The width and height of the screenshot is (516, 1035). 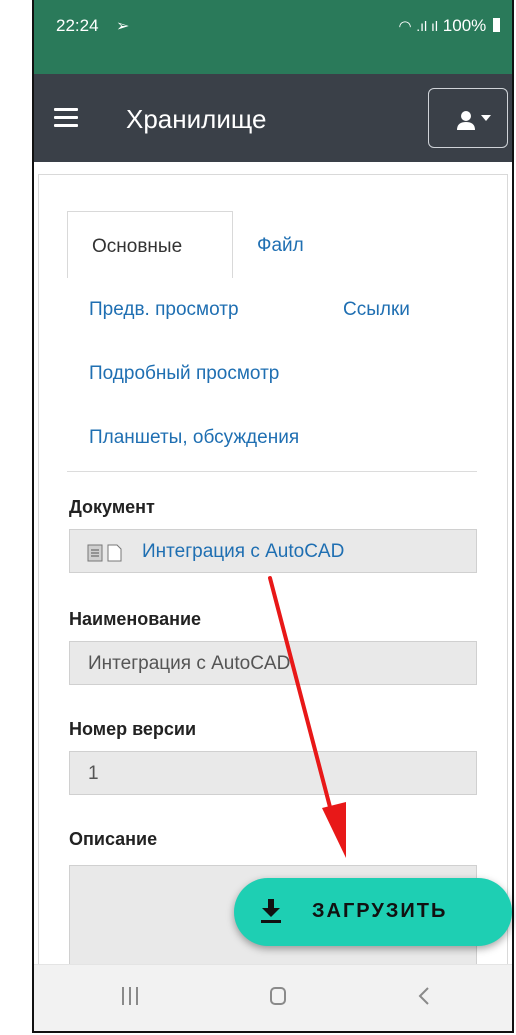 What do you see at coordinates (66, 118) in the screenshot?
I see `menu-icon` at bounding box center [66, 118].